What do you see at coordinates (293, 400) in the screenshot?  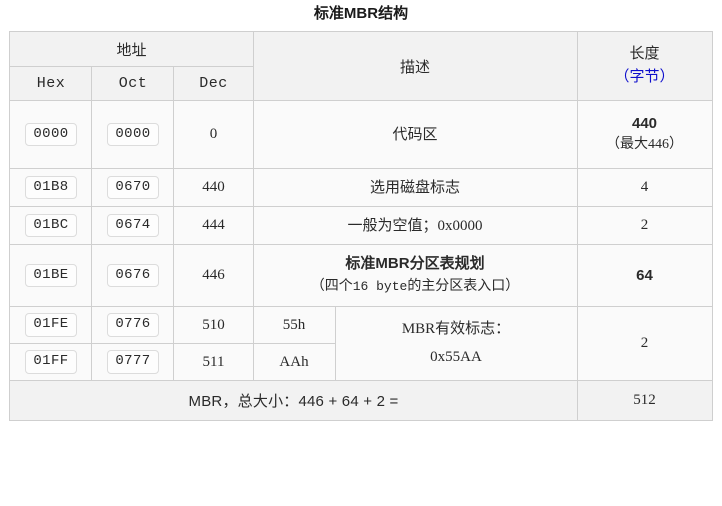 I see `total-label: MBR，总大小：446 + 64 + 2 =` at bounding box center [293, 400].